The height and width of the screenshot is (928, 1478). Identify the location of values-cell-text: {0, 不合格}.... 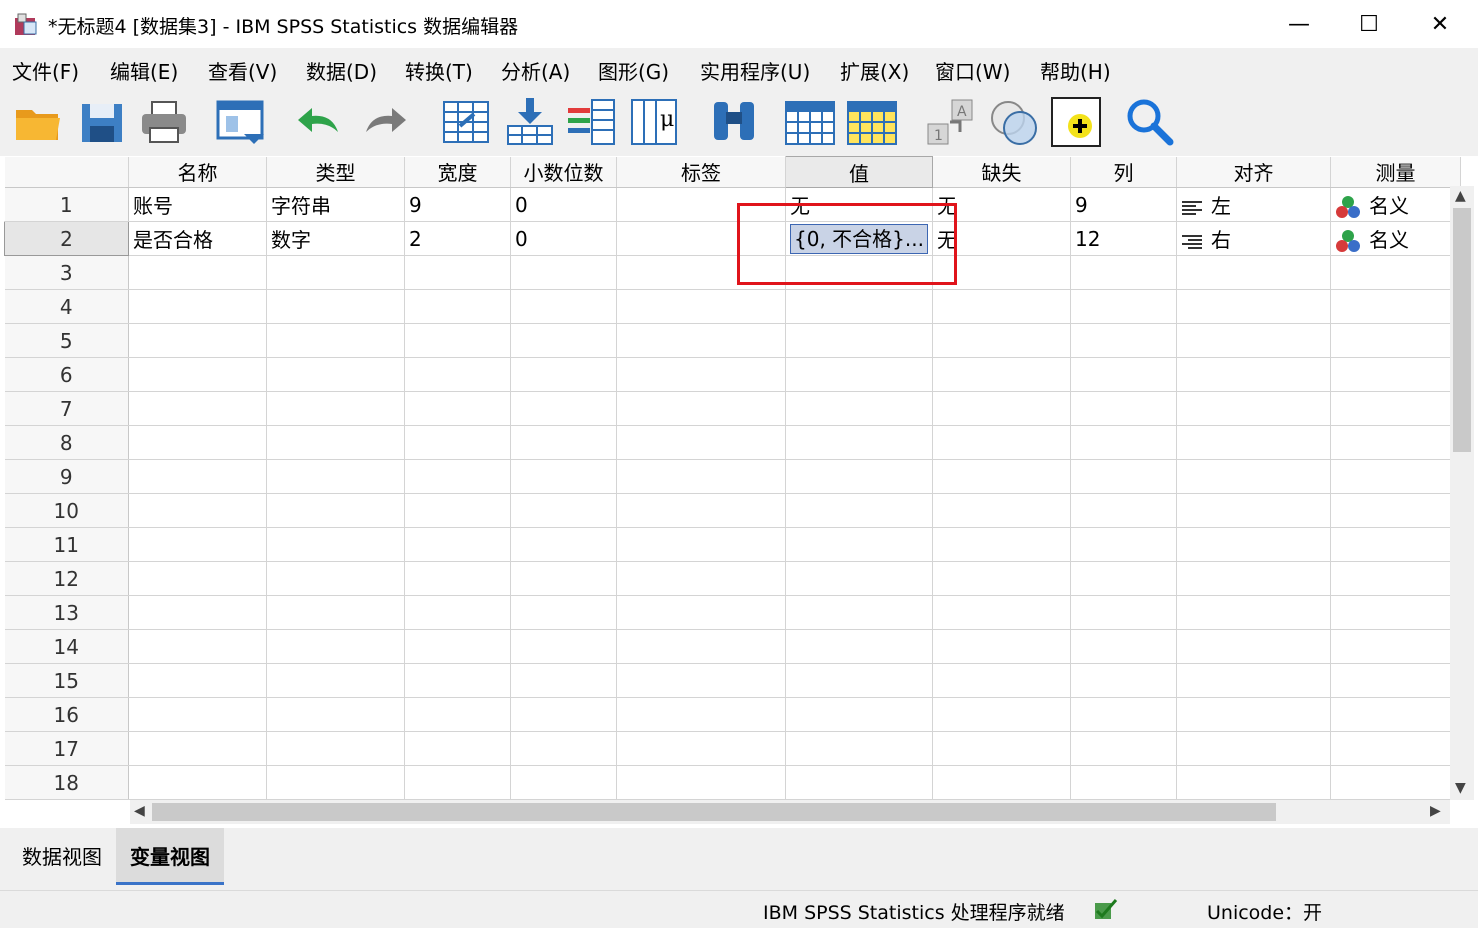
(859, 238).